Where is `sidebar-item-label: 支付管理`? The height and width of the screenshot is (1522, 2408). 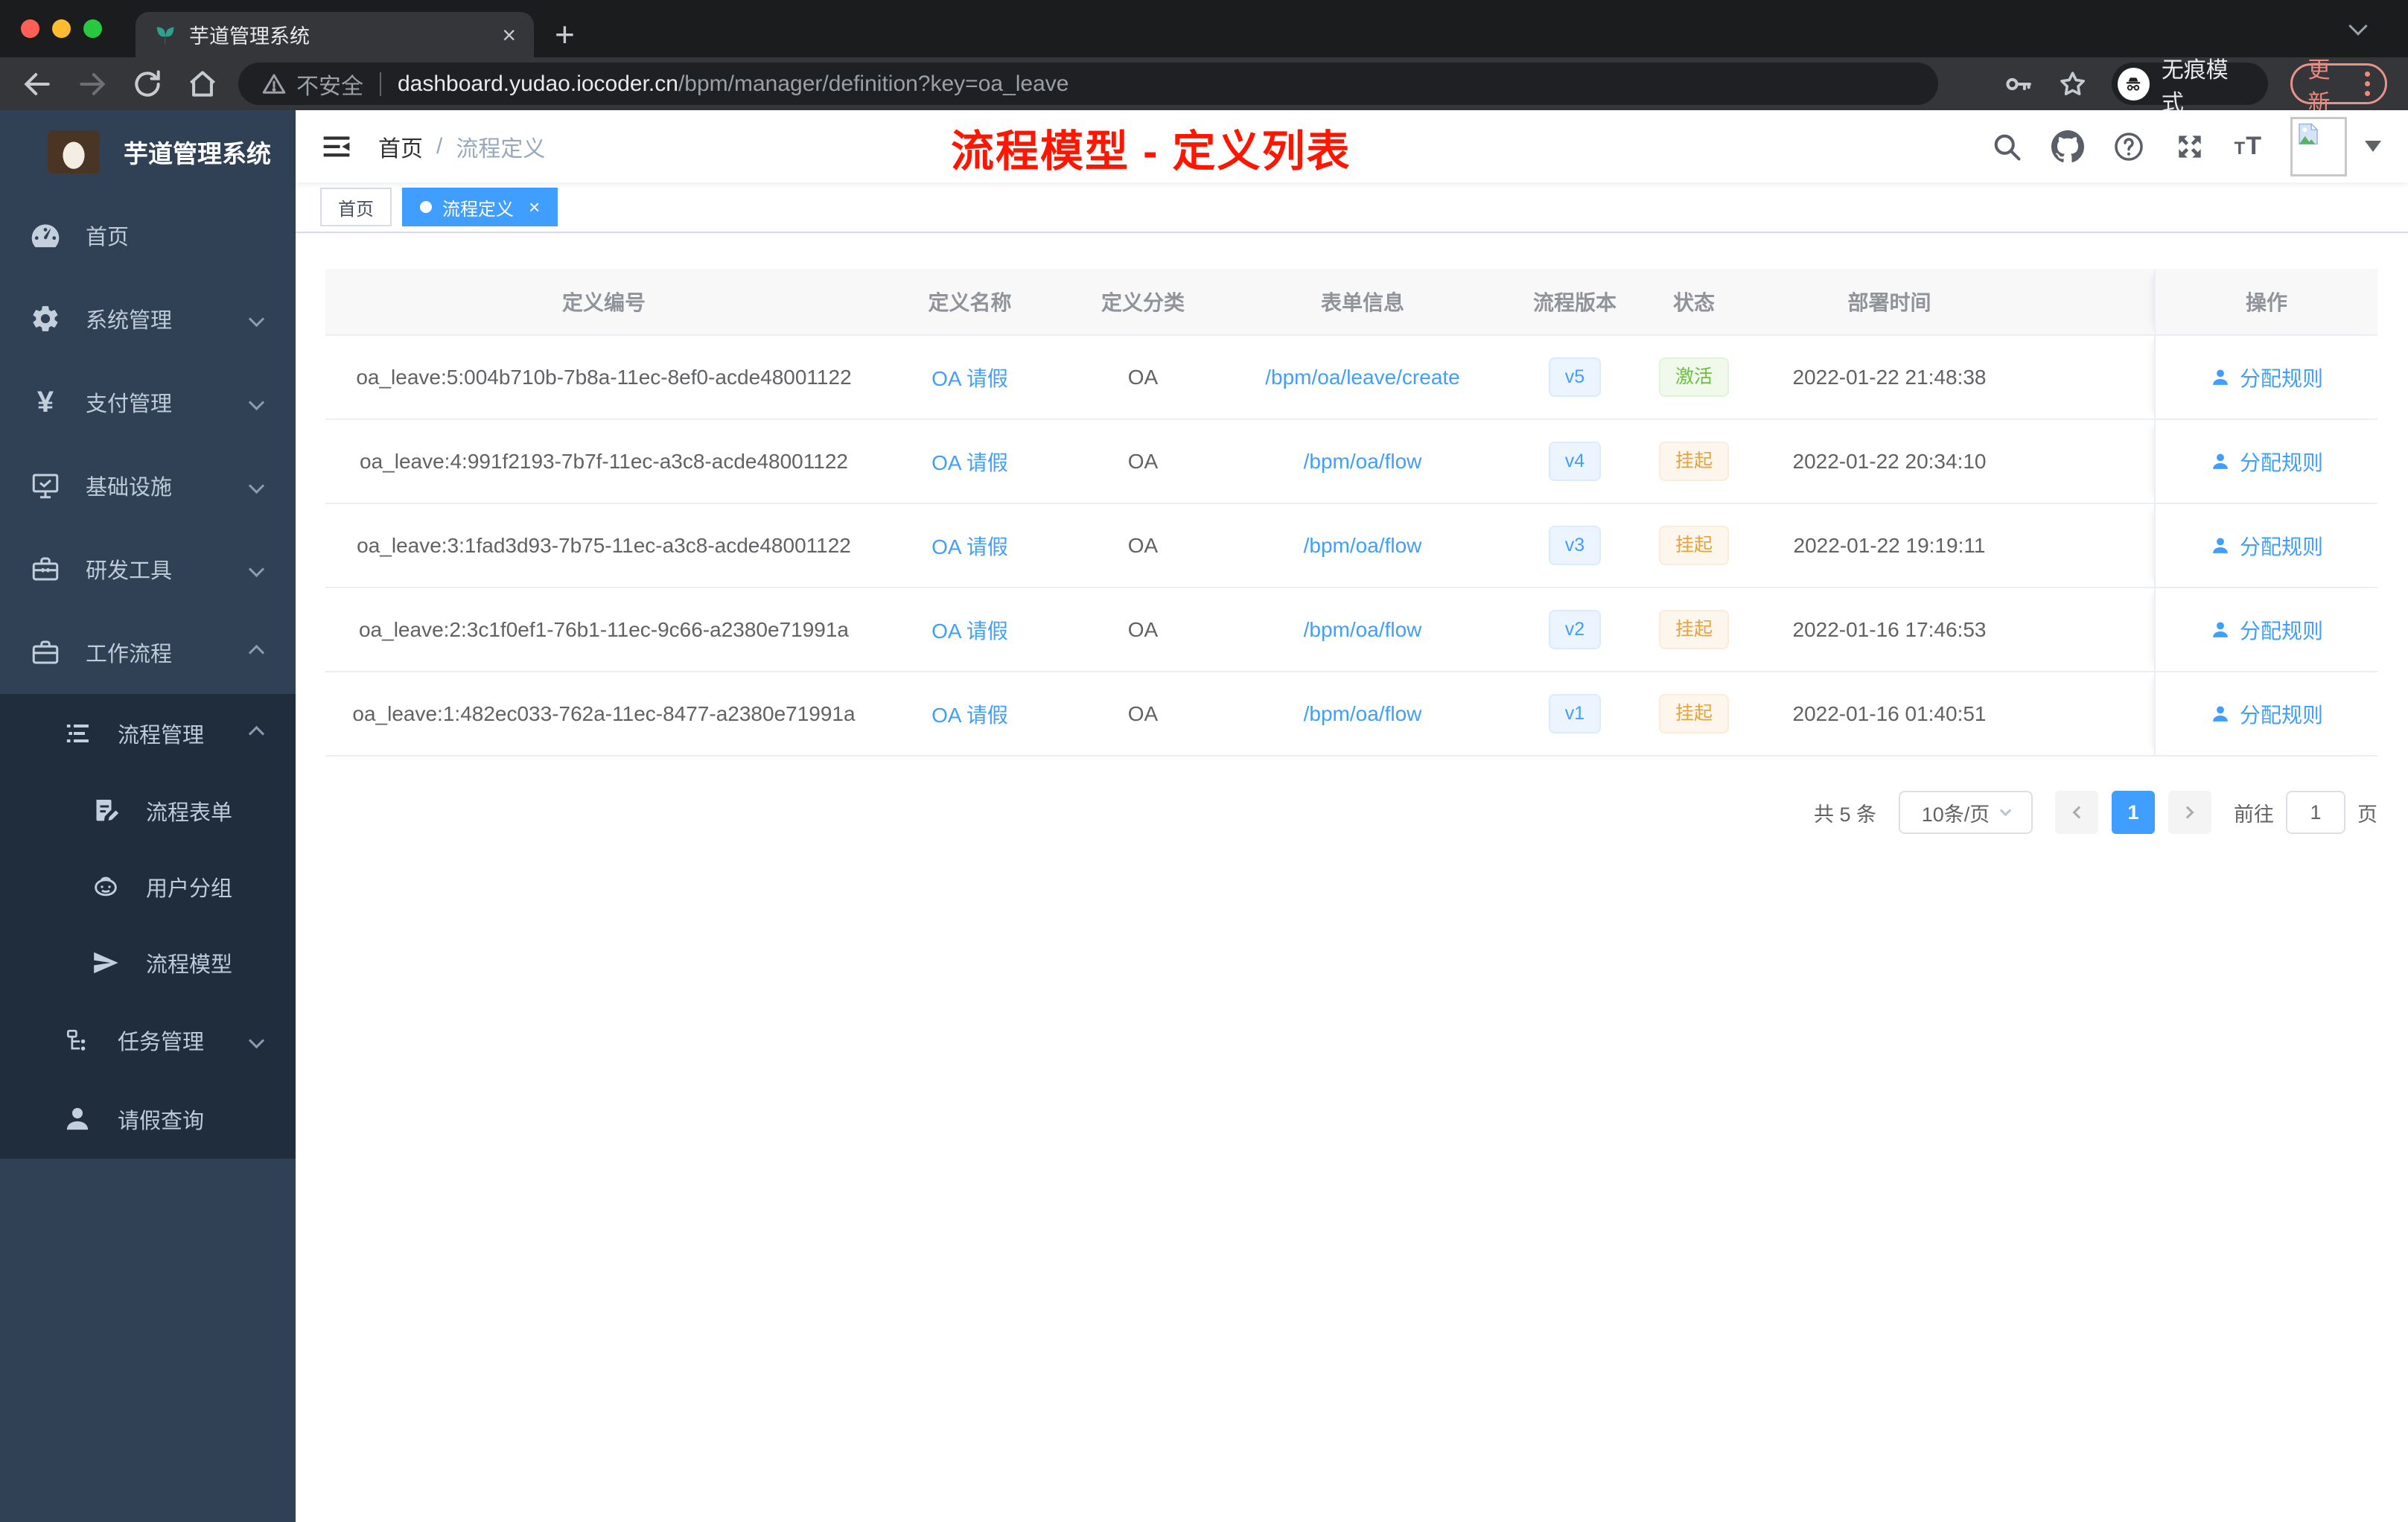 sidebar-item-label: 支付管理 is located at coordinates (129, 404).